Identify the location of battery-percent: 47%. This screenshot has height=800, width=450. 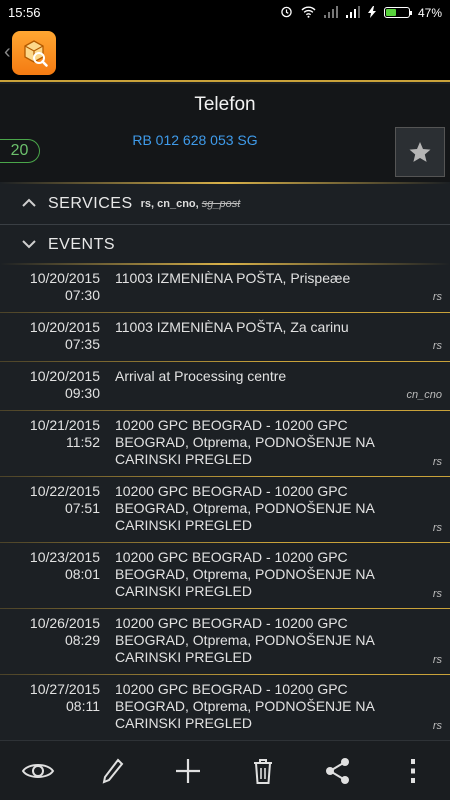
(429, 12).